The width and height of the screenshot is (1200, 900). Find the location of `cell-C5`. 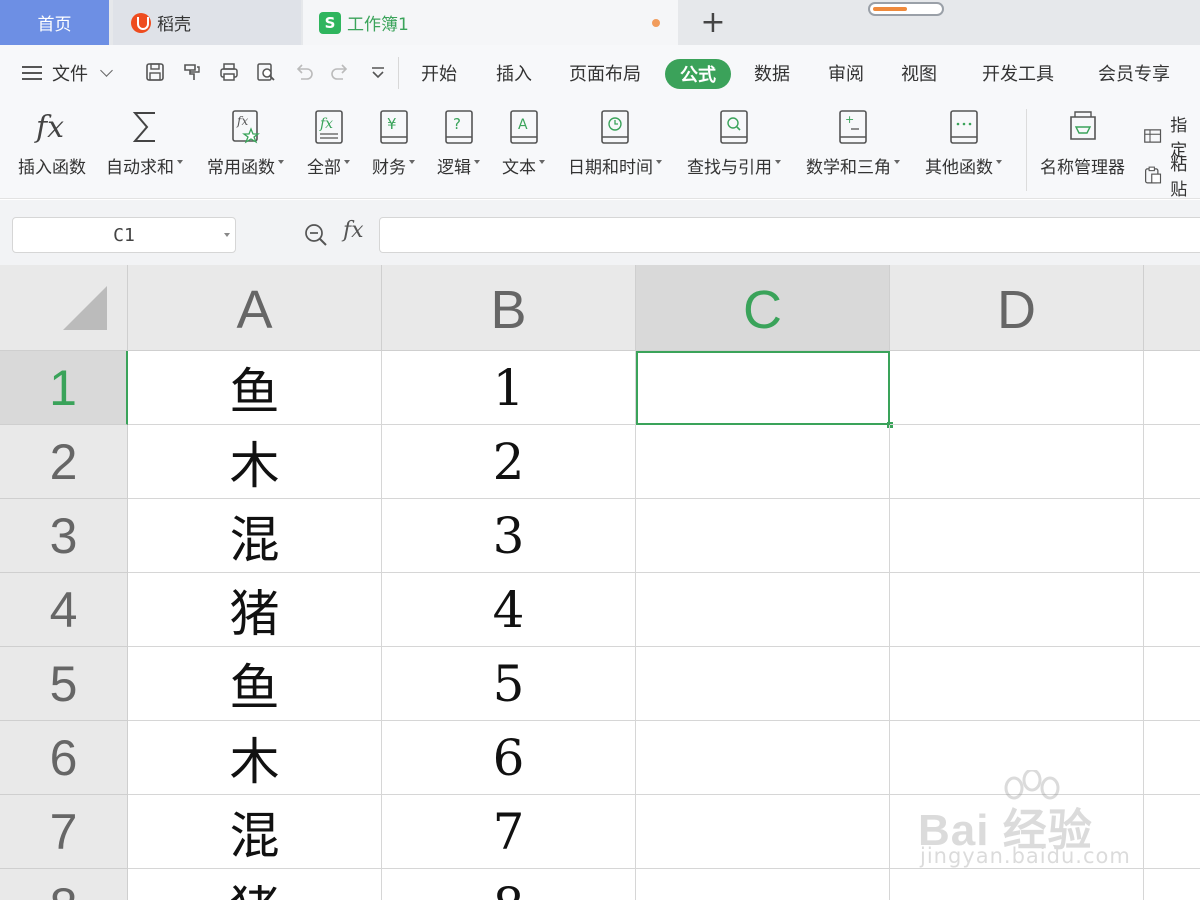

cell-C5 is located at coordinates (763, 684).